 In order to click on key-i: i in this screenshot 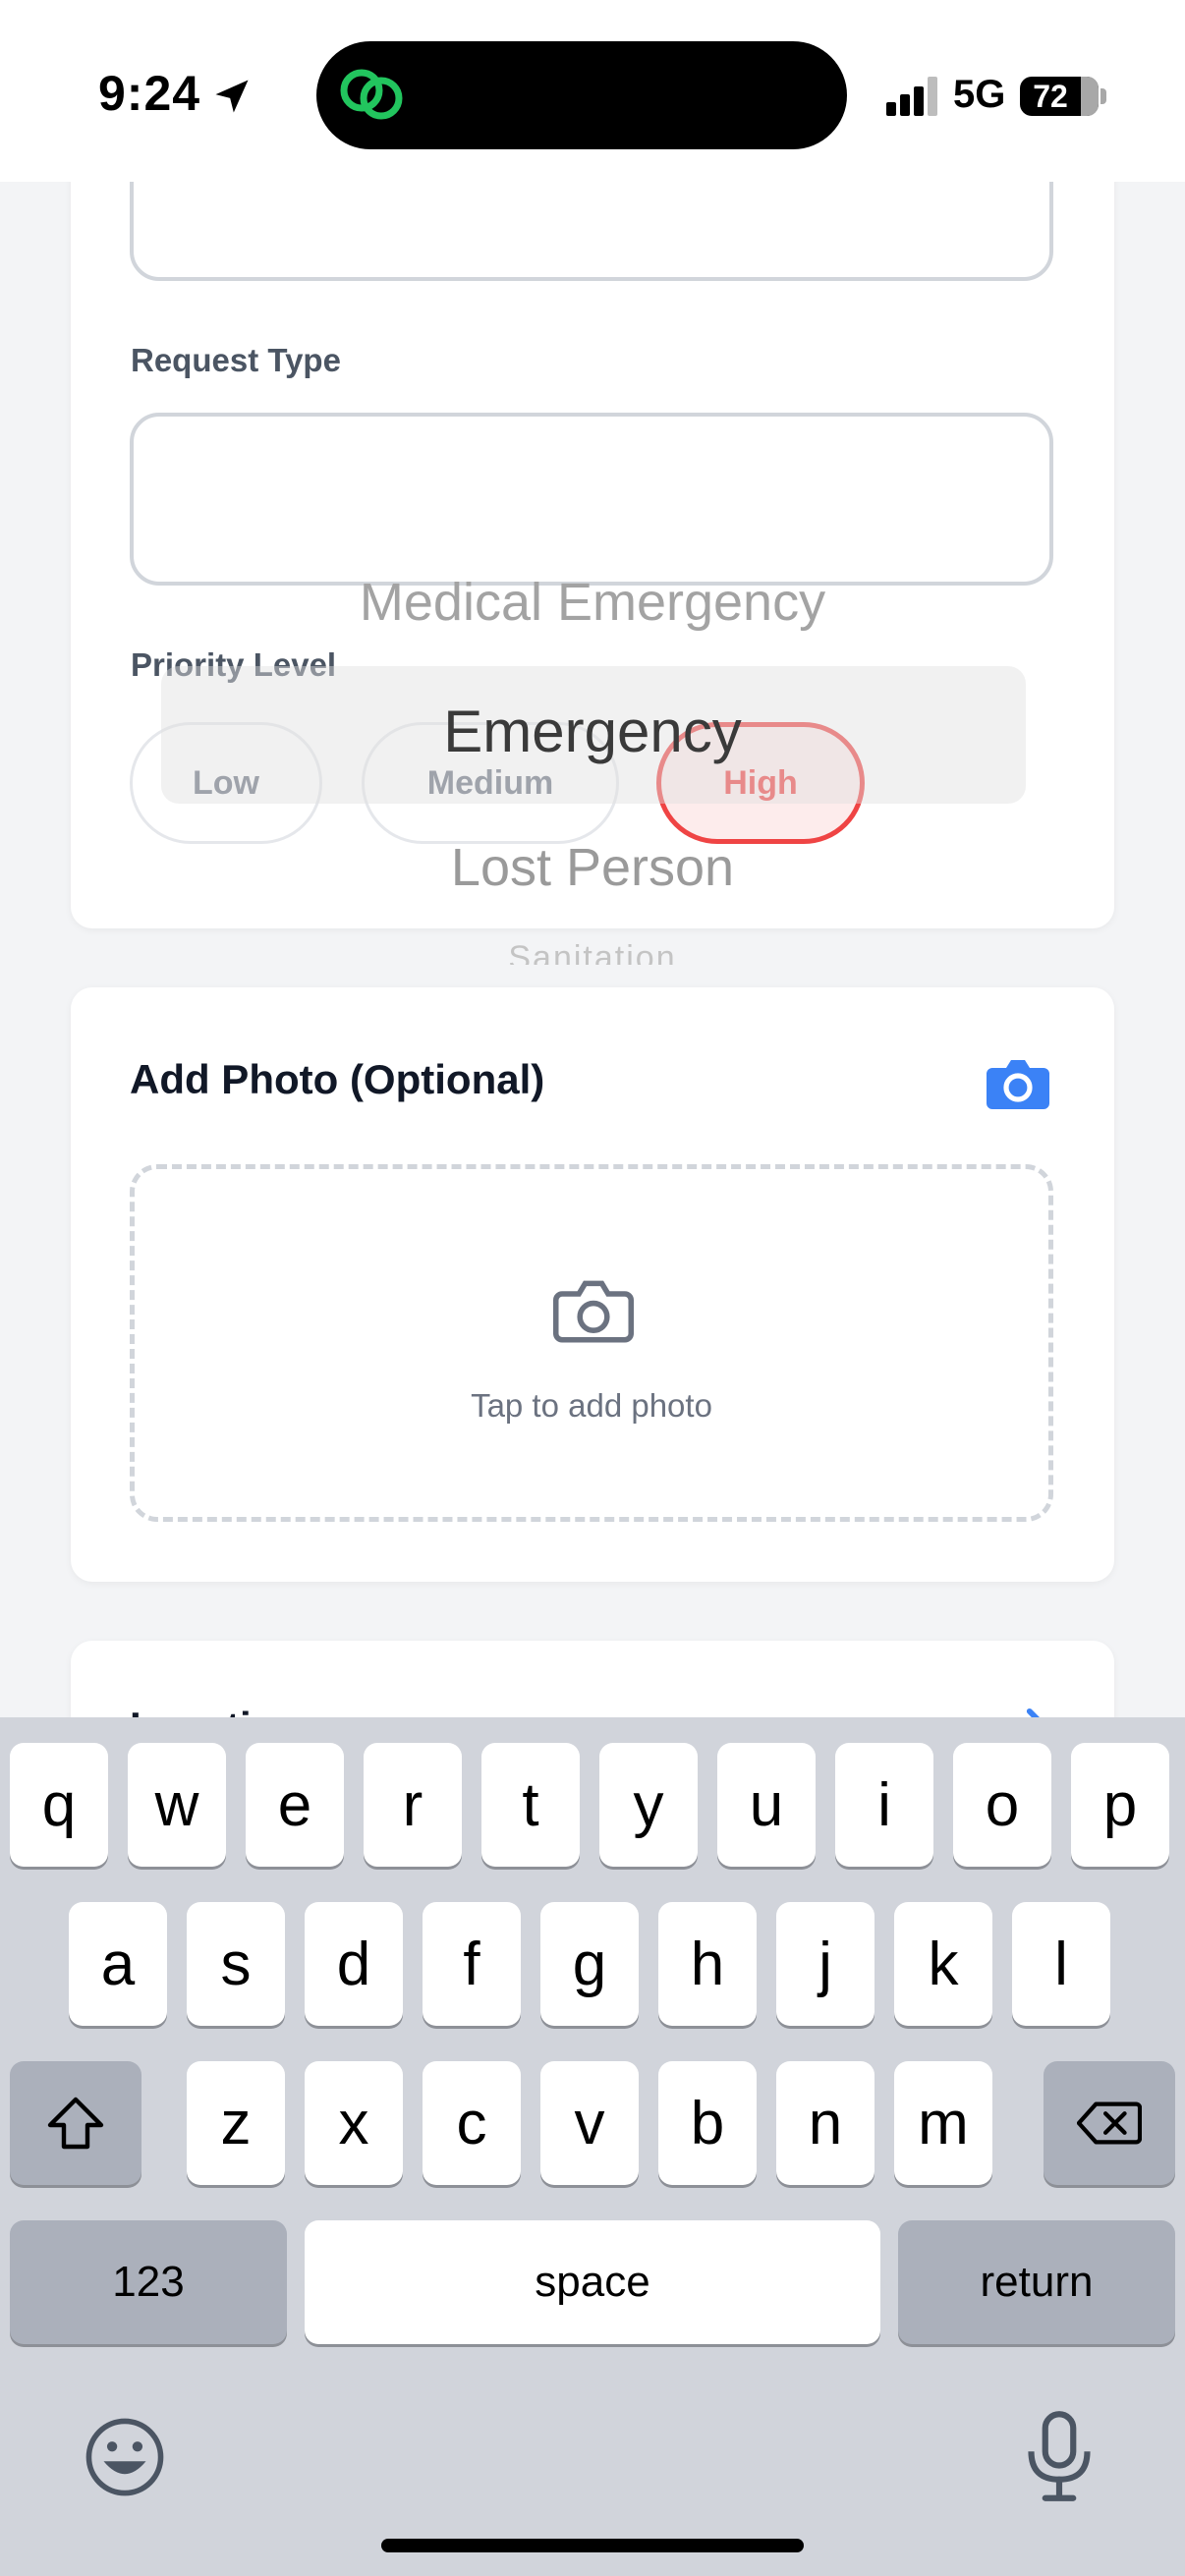, I will do `click(884, 1805)`.